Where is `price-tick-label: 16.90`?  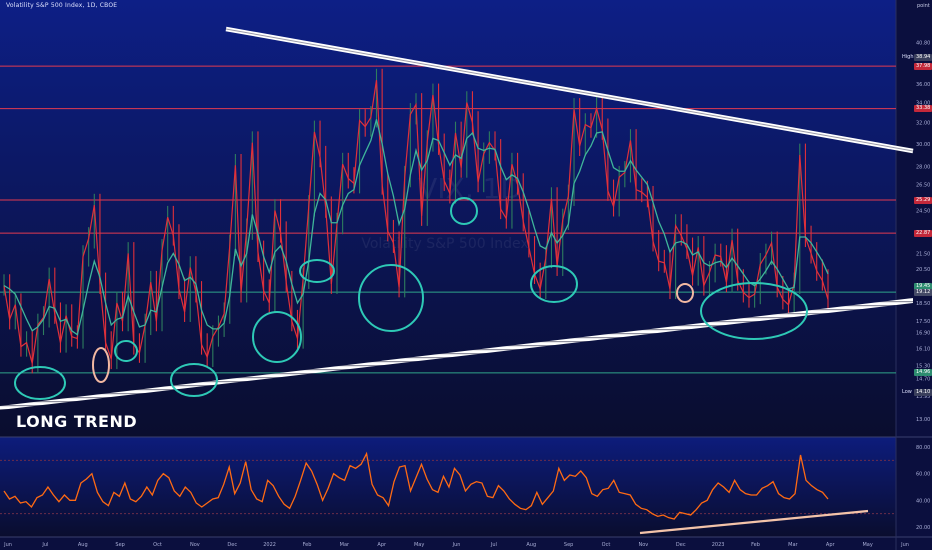
price-tick-label: 16.90 is located at coordinates (923, 334).